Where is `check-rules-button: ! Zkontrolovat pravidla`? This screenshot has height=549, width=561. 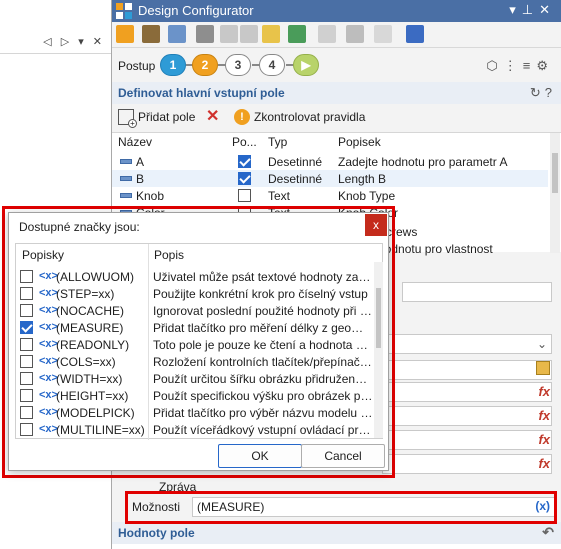 check-rules-button: ! Zkontrolovat pravidla is located at coordinates (299, 117).